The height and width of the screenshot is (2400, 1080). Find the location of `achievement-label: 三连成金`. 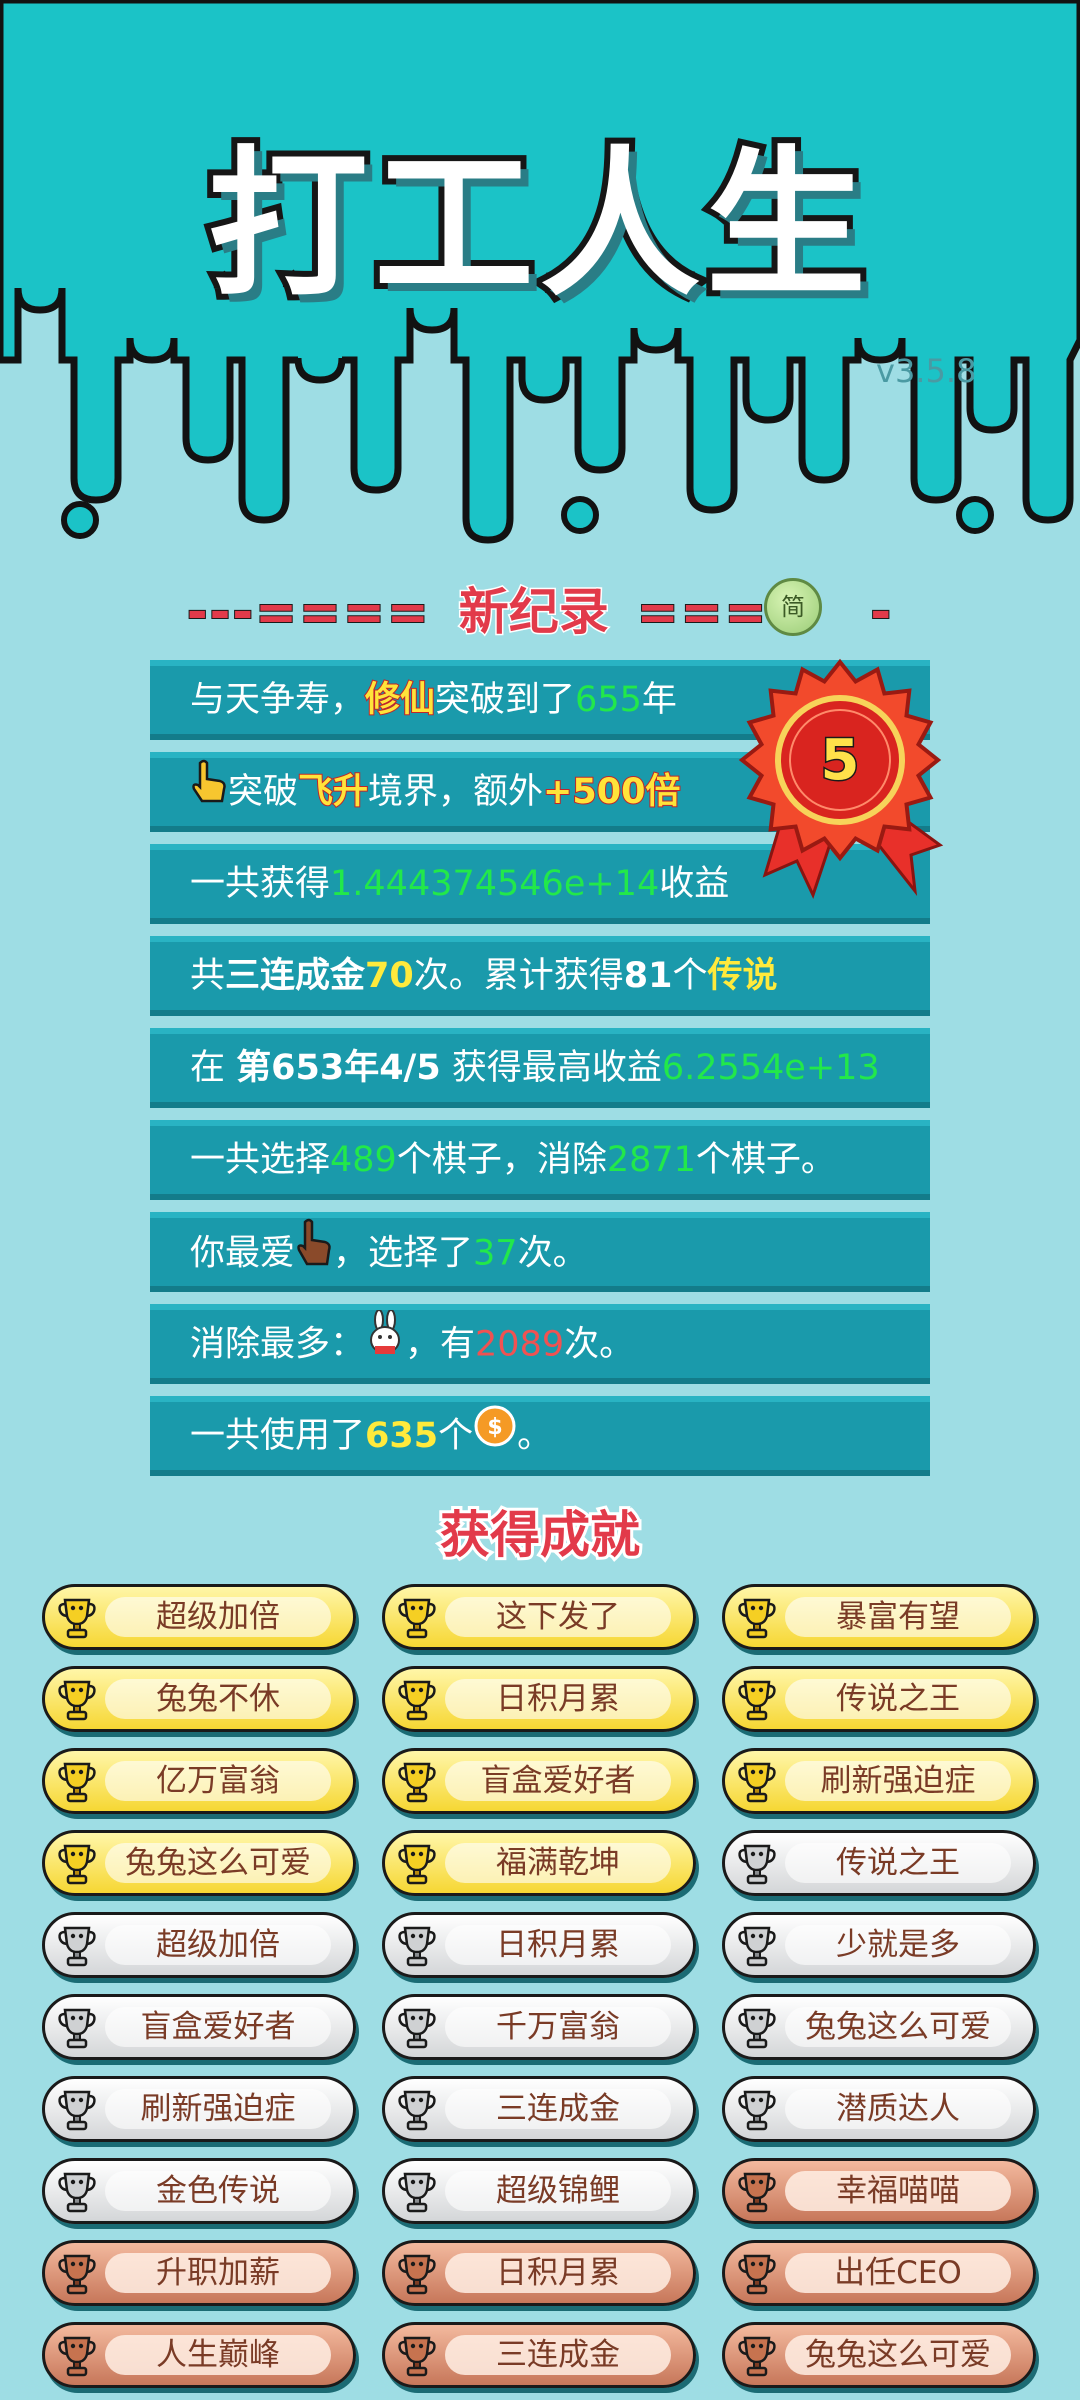

achievement-label: 三连成金 is located at coordinates (558, 2355).